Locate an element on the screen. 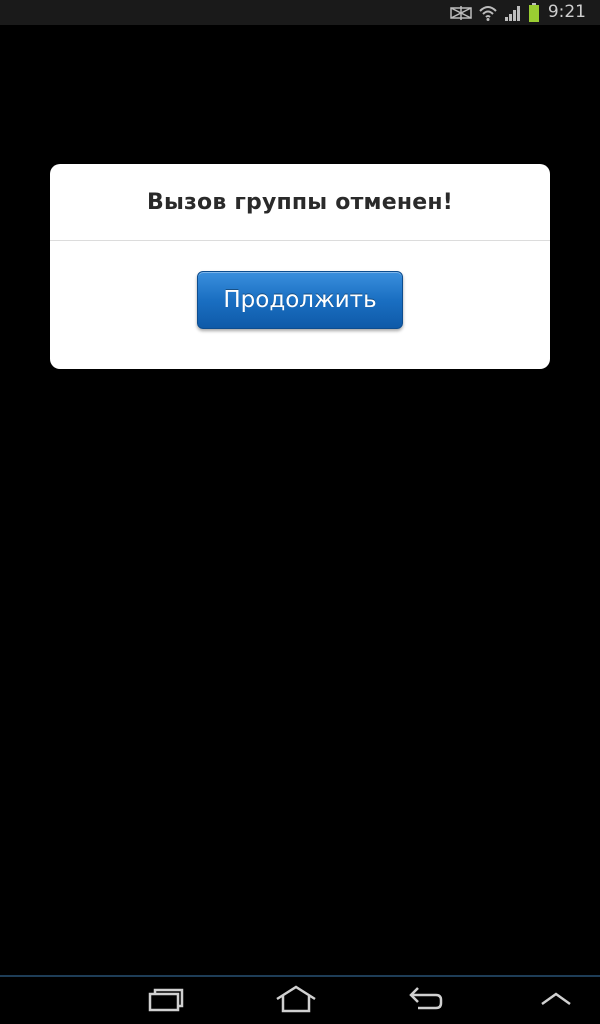 This screenshot has height=1024, width=600. recent-apps-icon is located at coordinates (166, 1001).